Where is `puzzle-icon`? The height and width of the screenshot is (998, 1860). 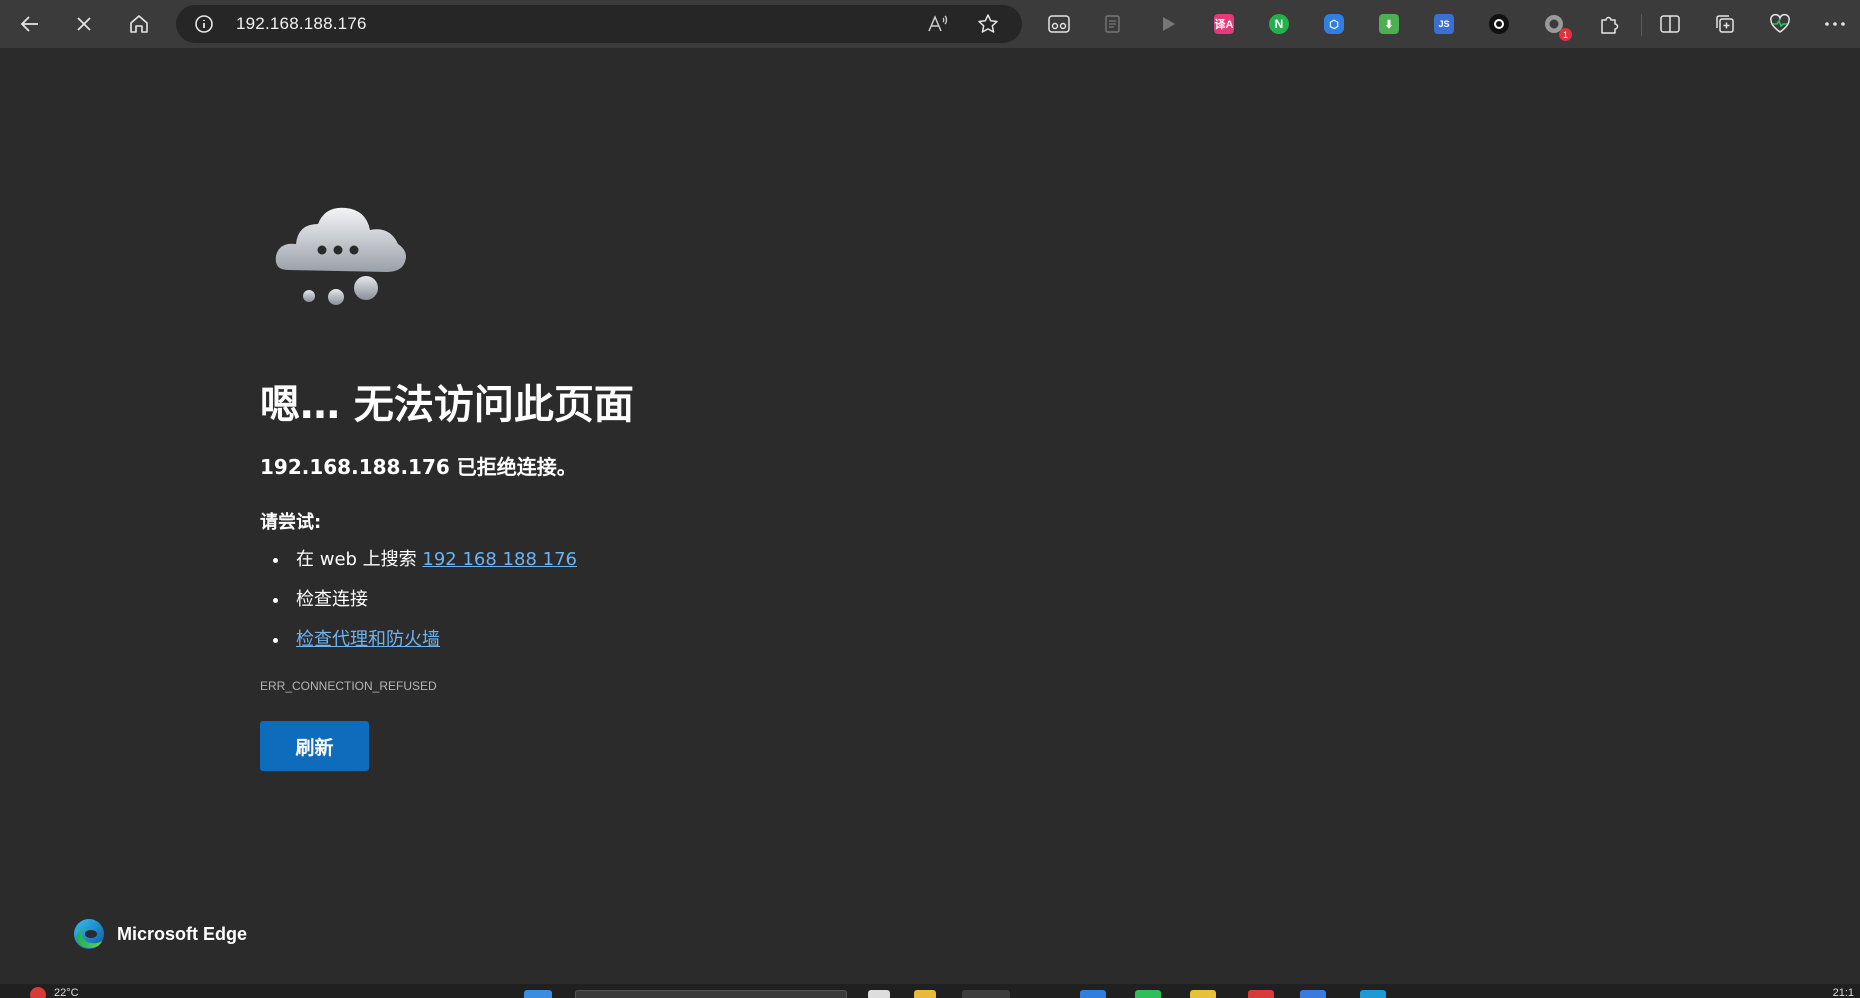
puzzle-icon is located at coordinates (1610, 25).